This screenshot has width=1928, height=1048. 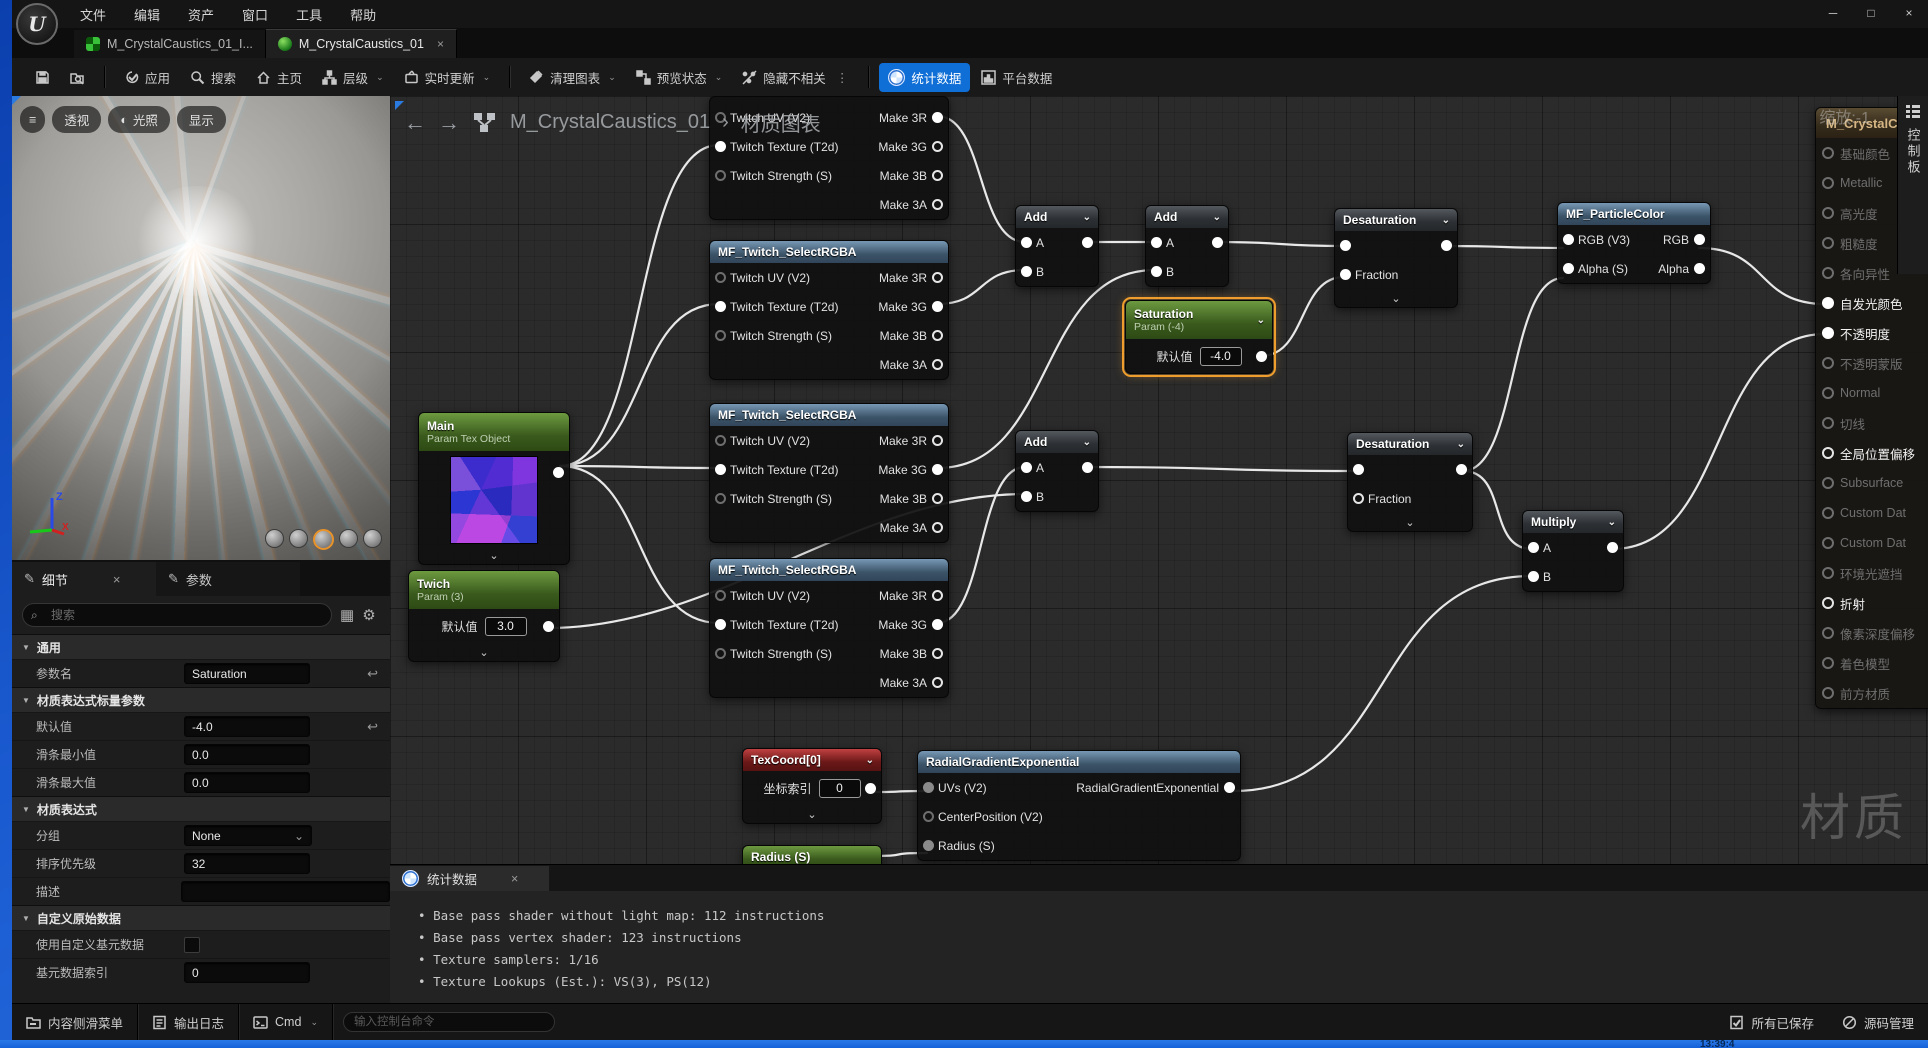 What do you see at coordinates (843, 77) in the screenshot?
I see `more-dots-icon: ⋮` at bounding box center [843, 77].